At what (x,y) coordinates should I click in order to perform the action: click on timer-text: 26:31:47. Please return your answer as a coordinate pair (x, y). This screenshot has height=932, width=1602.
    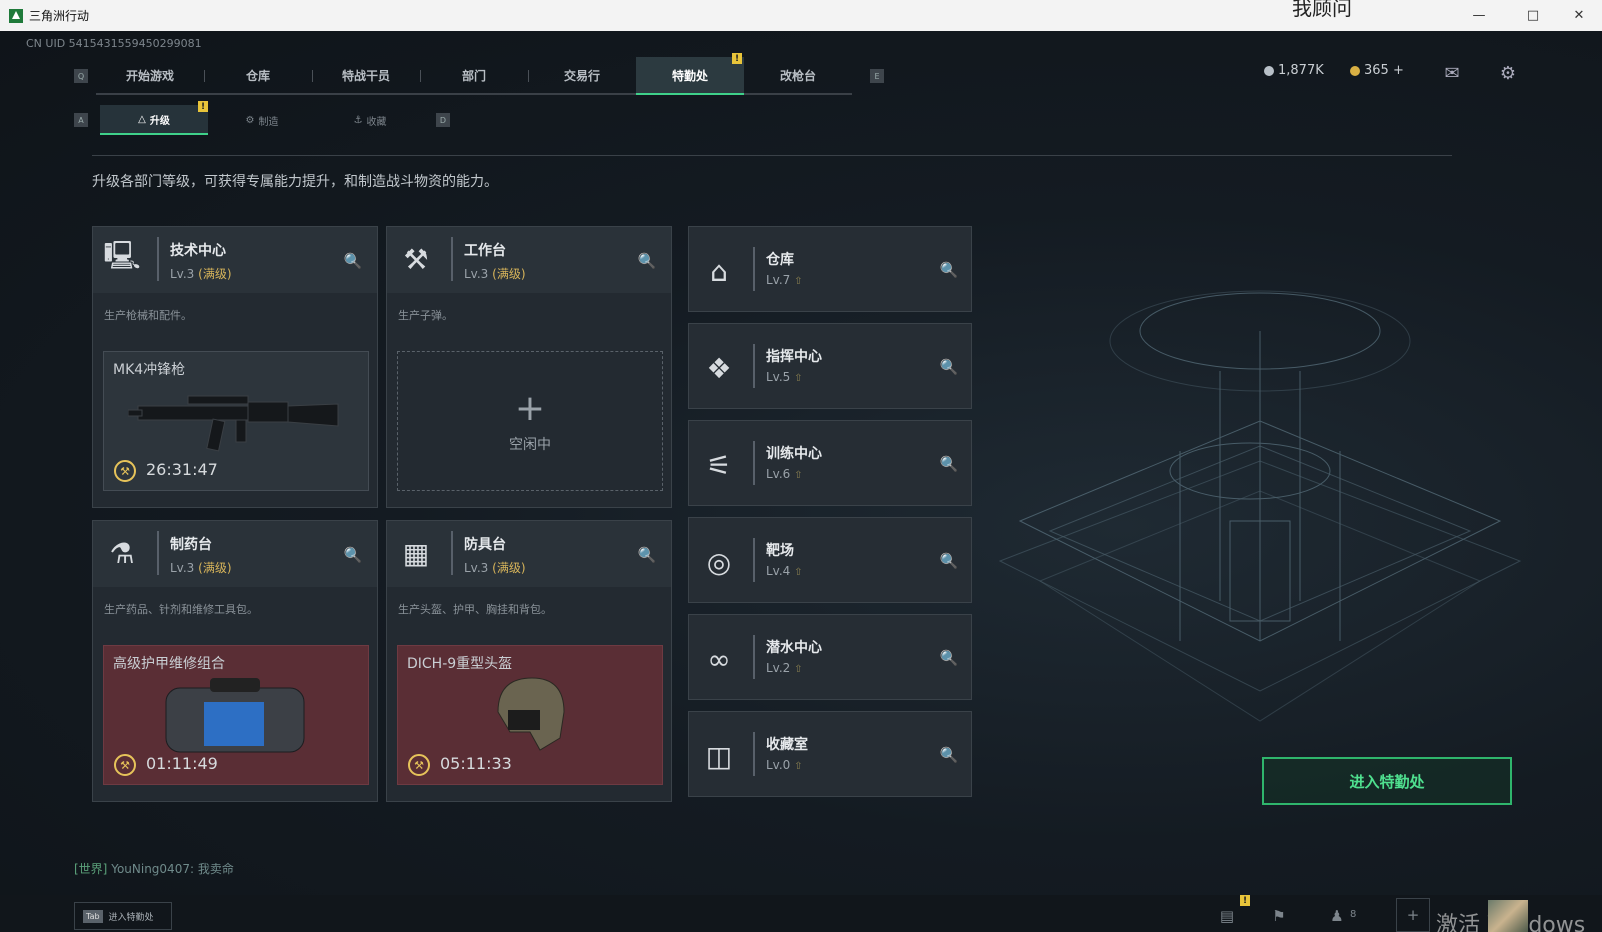
    Looking at the image, I should click on (182, 469).